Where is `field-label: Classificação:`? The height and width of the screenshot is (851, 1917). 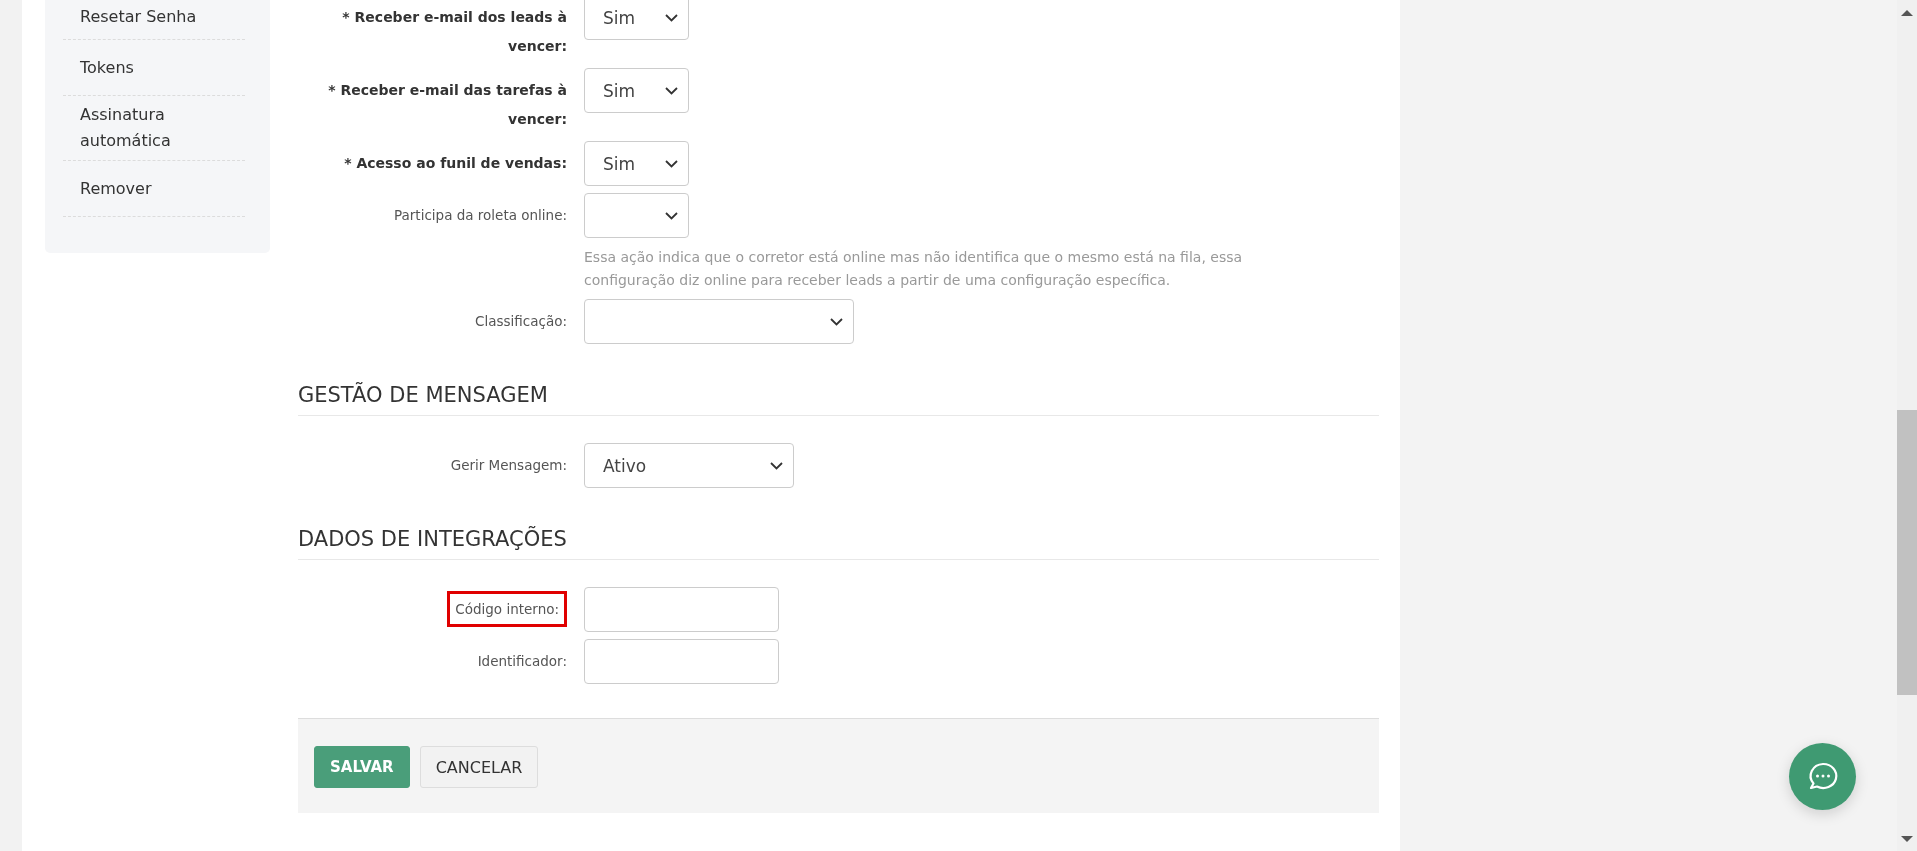
field-label: Classificação: is located at coordinates (521, 321).